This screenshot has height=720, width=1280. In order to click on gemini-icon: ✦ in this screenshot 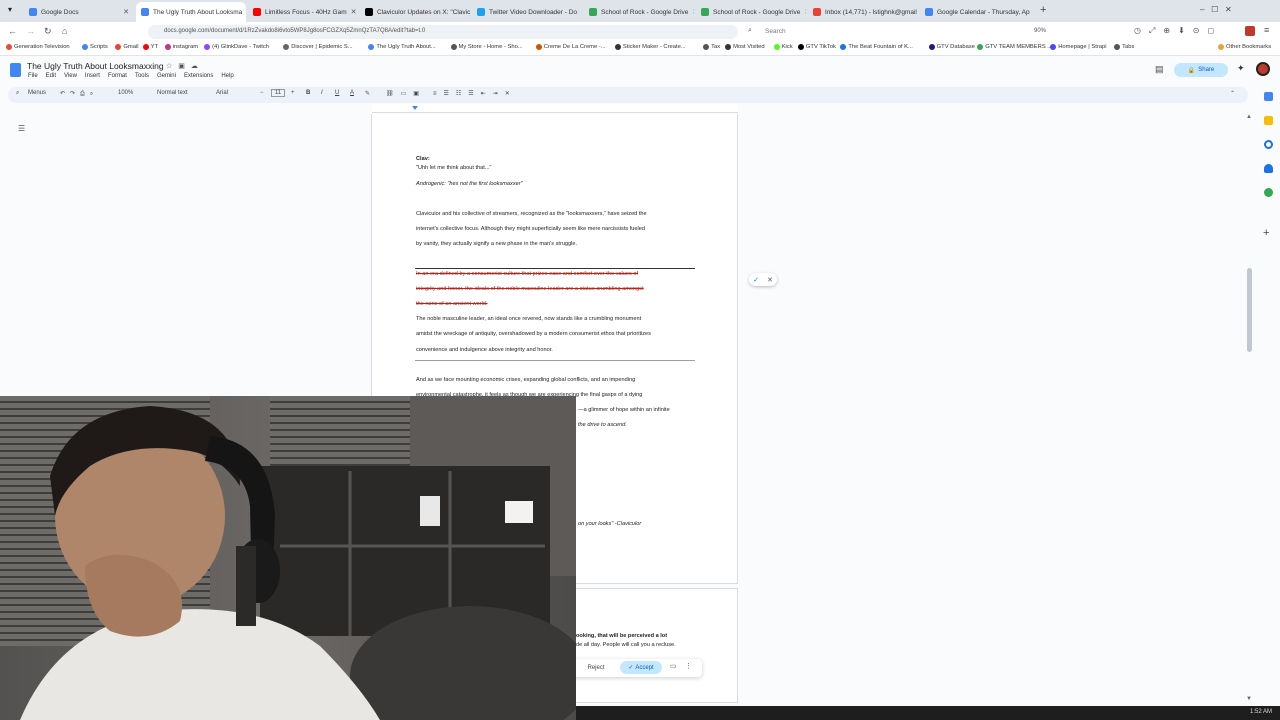, I will do `click(1241, 68)`.